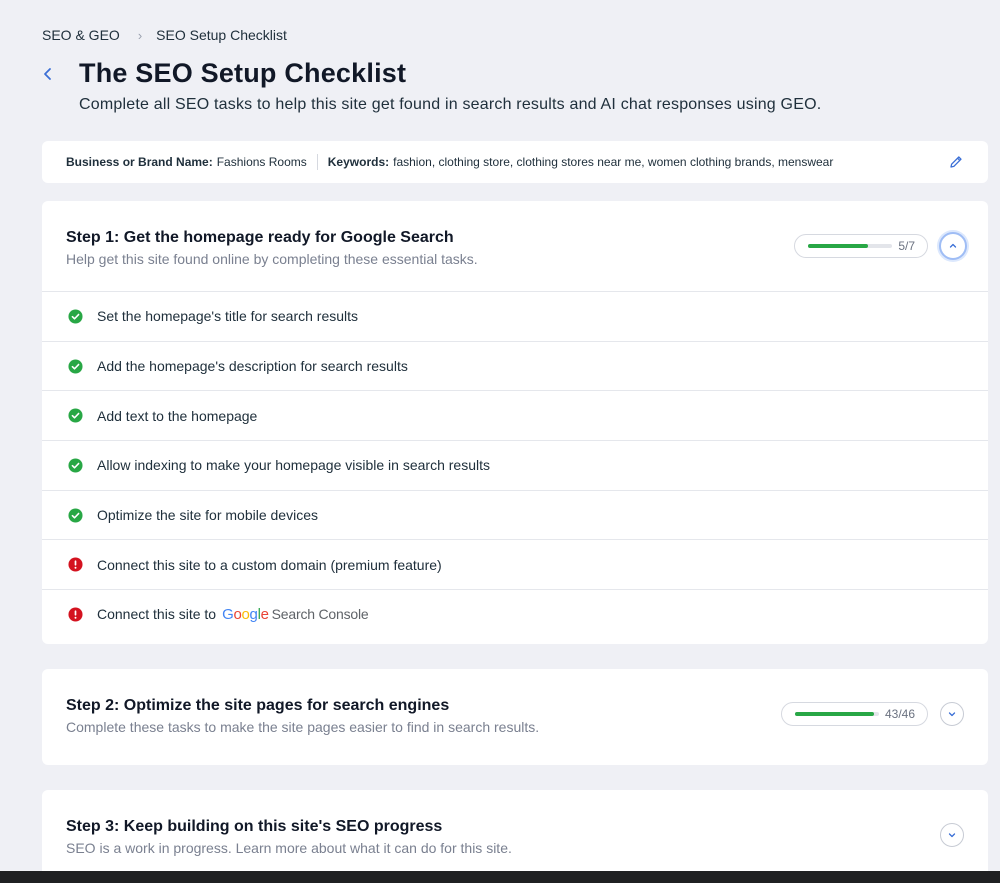 The width and height of the screenshot is (1000, 883). What do you see at coordinates (358, 162) in the screenshot?
I see `keywords-label: Keywords:` at bounding box center [358, 162].